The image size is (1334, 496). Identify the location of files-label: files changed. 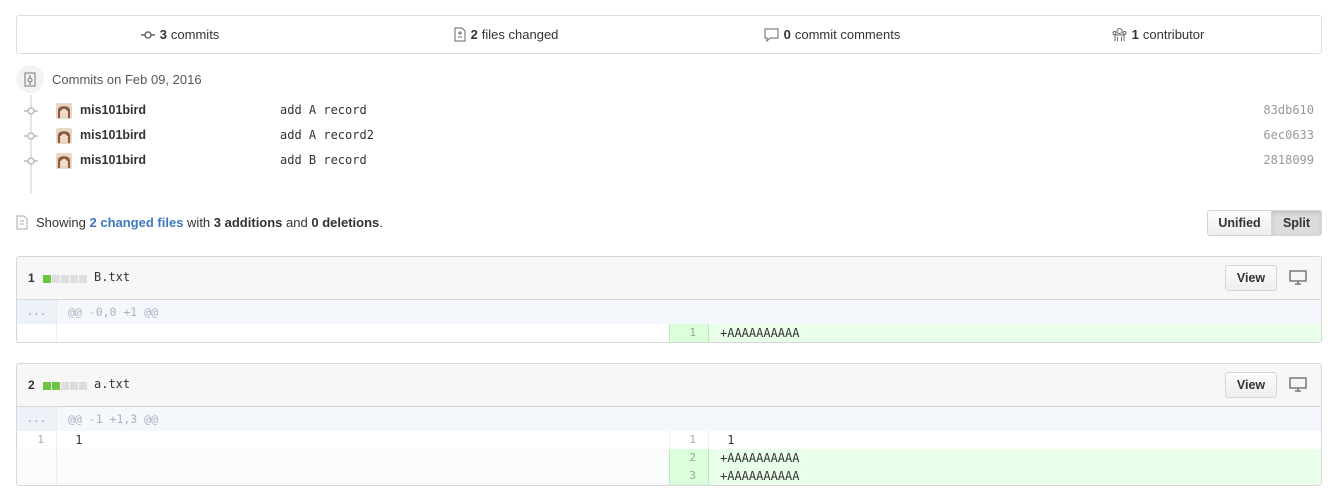
(520, 34).